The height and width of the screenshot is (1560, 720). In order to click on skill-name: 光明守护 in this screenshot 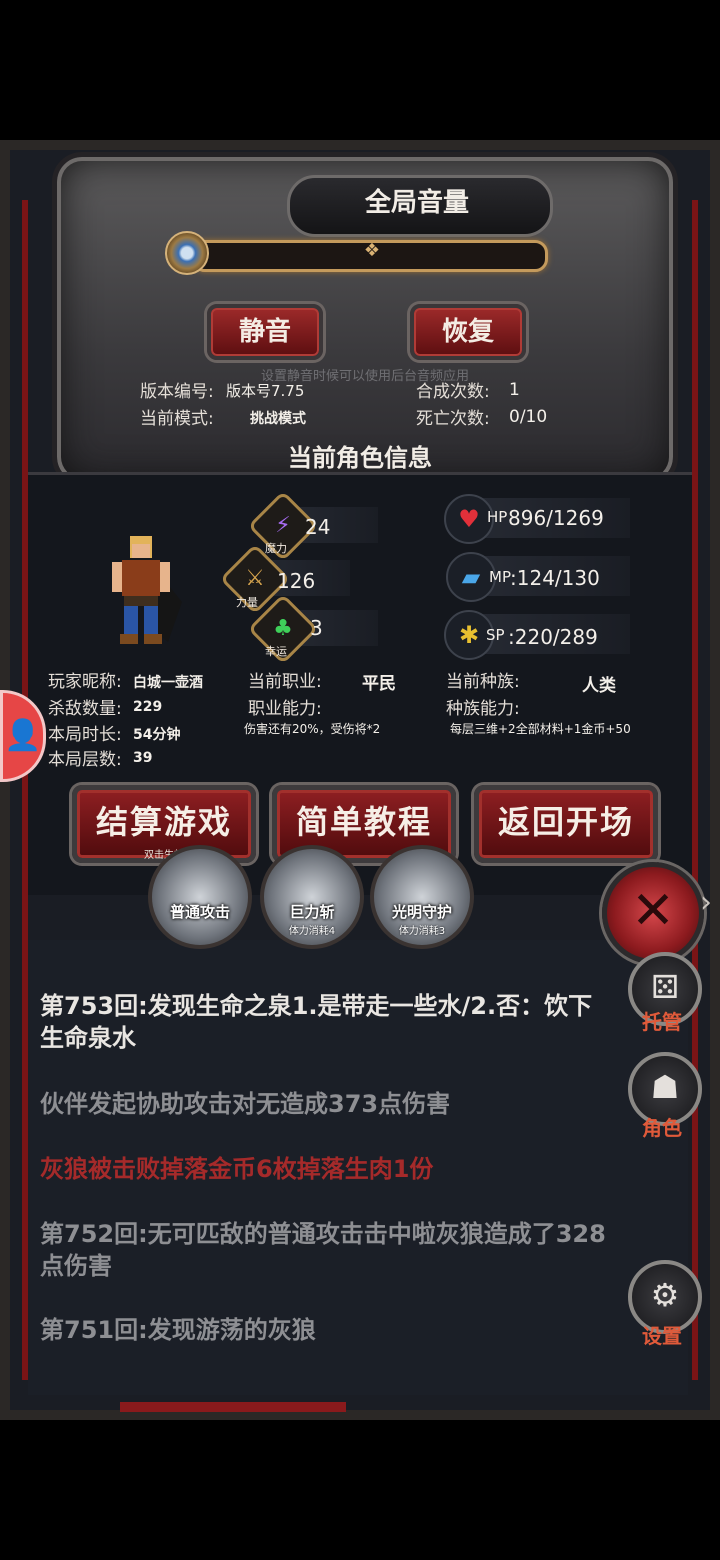, I will do `click(421, 912)`.